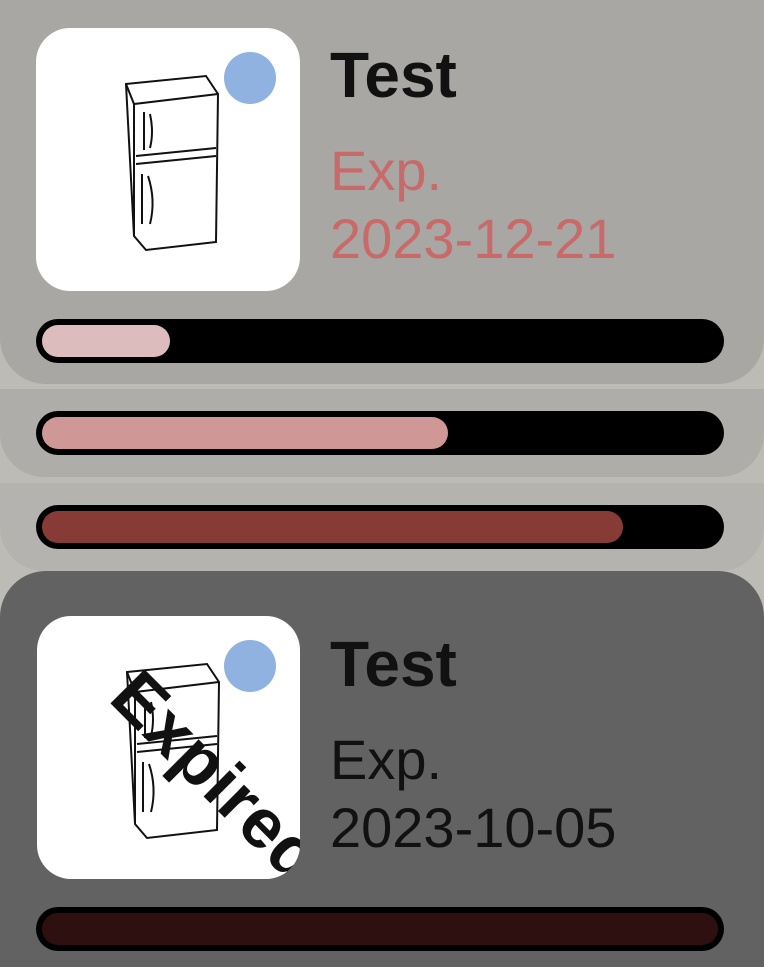 This screenshot has height=967, width=764. I want to click on refrigerator-icon, so click(172, 163).